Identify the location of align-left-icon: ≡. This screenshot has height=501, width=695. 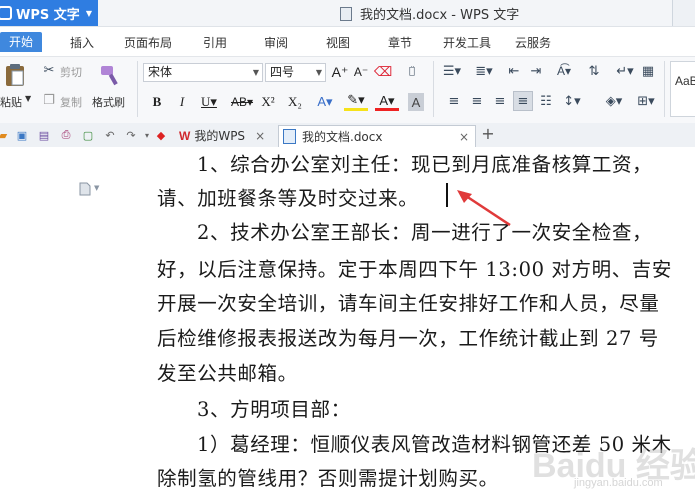
(454, 101).